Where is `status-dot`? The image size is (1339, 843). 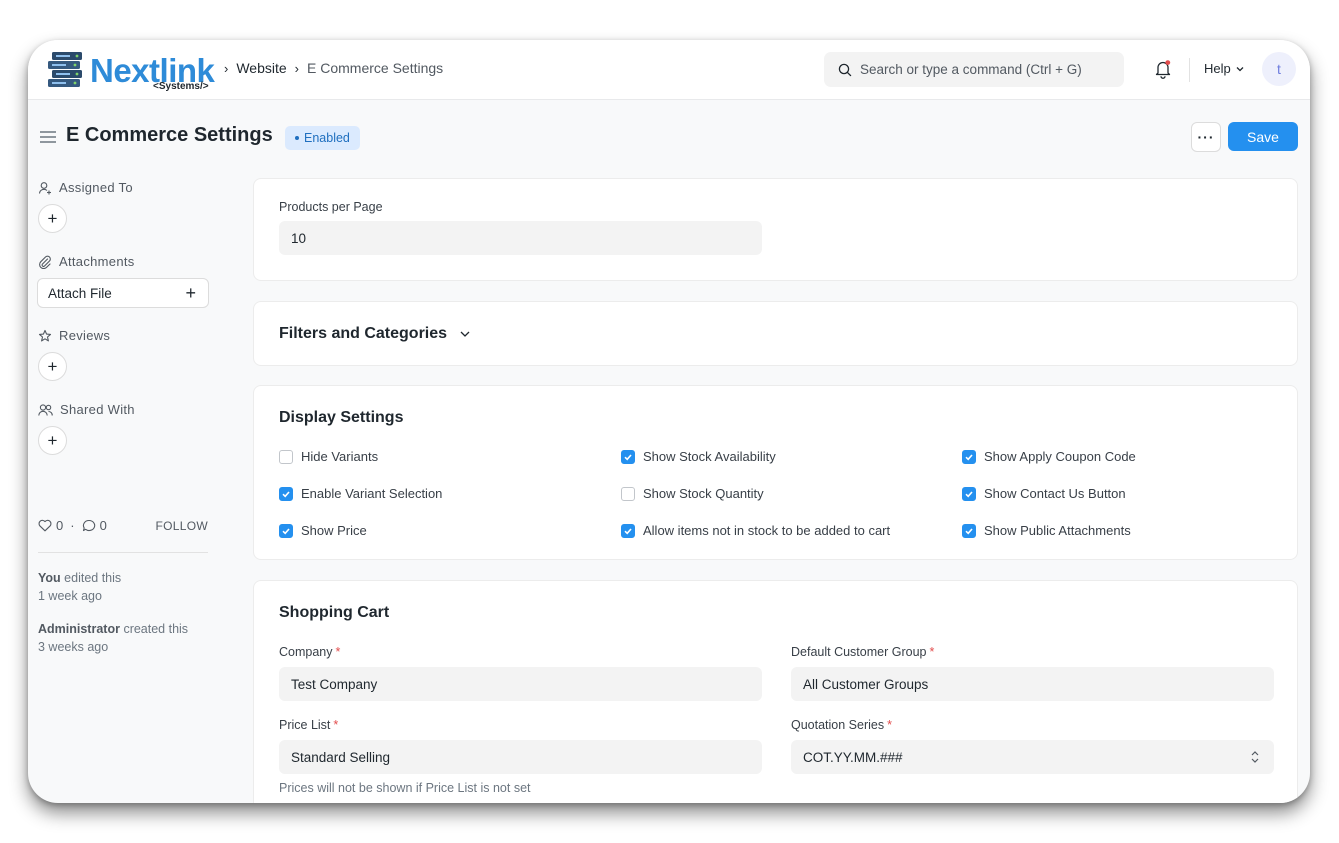 status-dot is located at coordinates (297, 138).